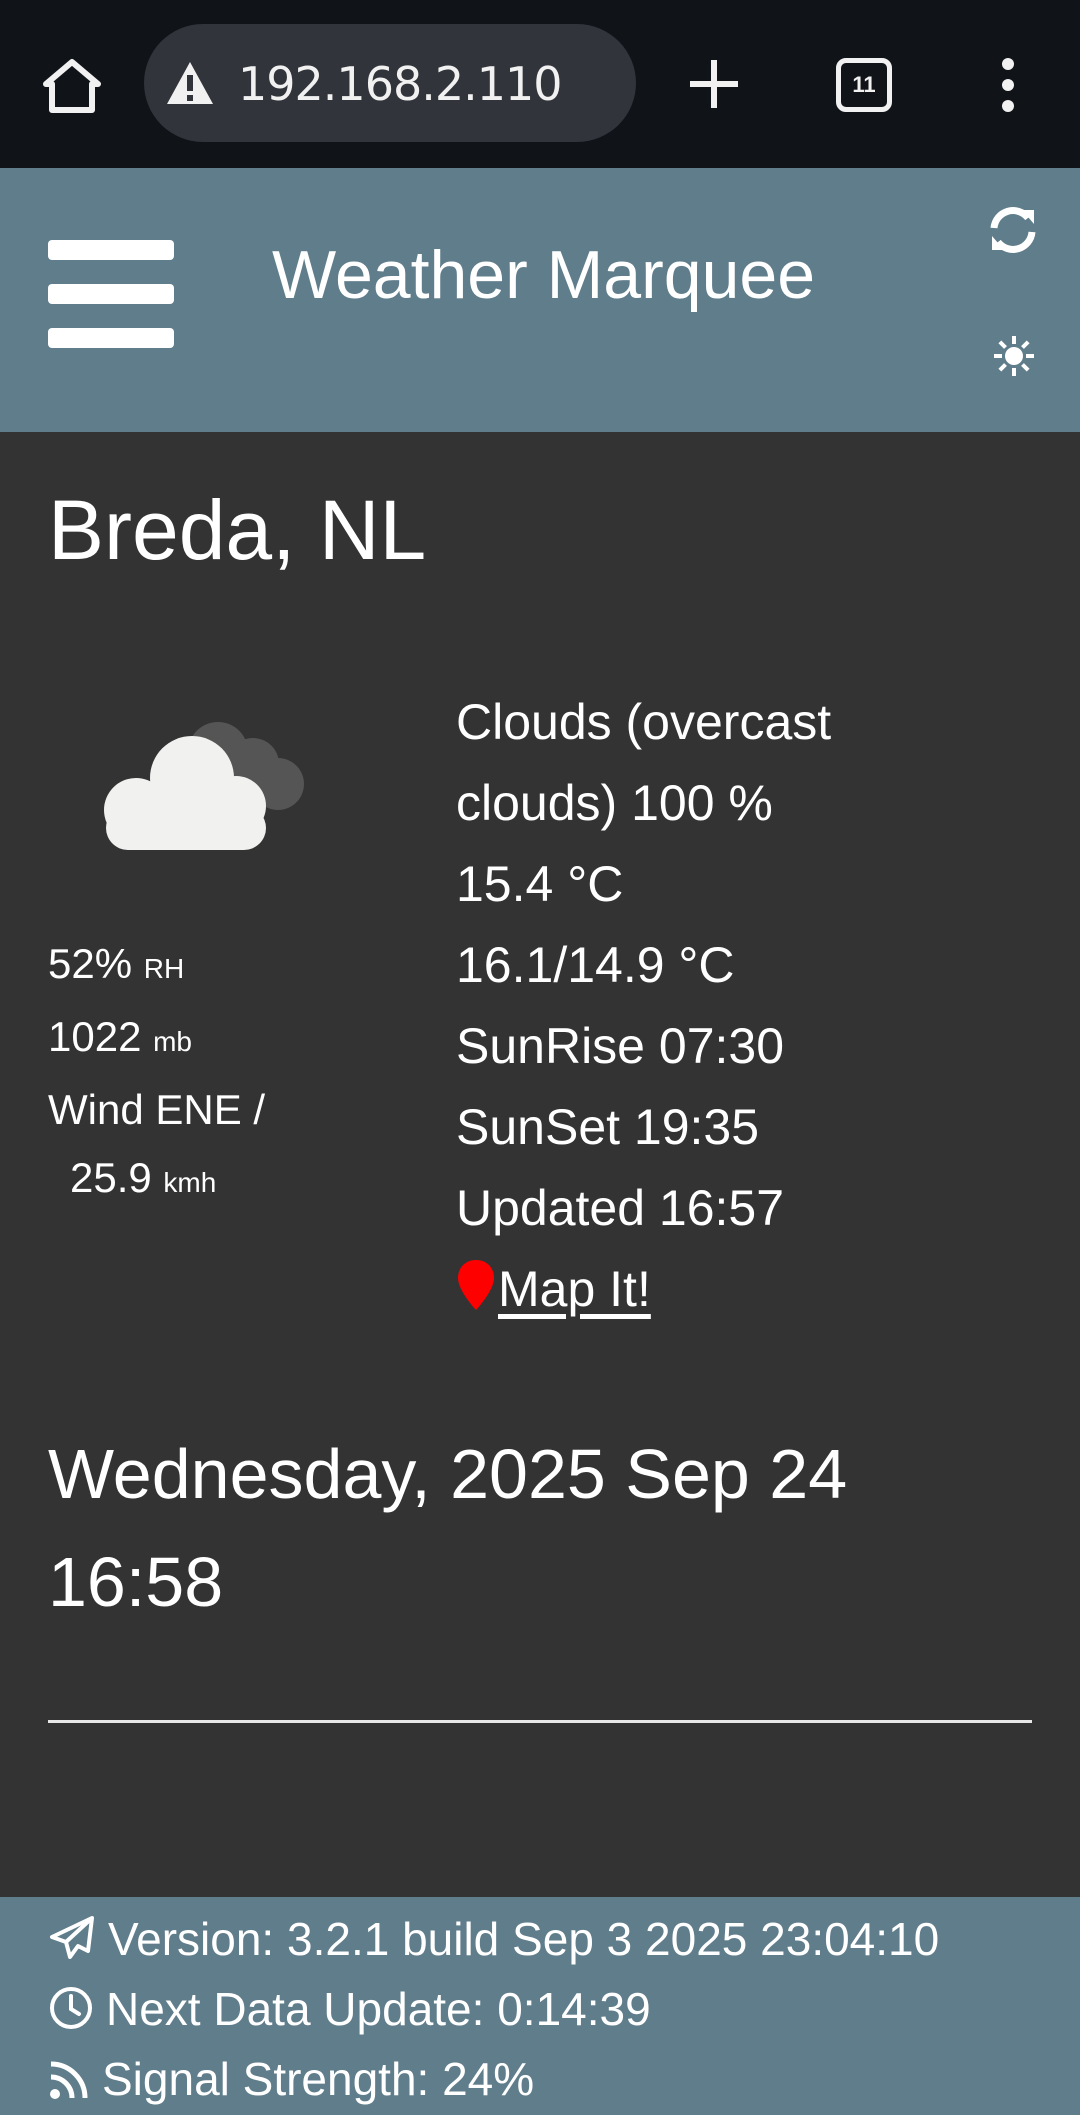 This screenshot has height=2115, width=1080. I want to click on updated-time: Updated 16:57, so click(620, 1208).